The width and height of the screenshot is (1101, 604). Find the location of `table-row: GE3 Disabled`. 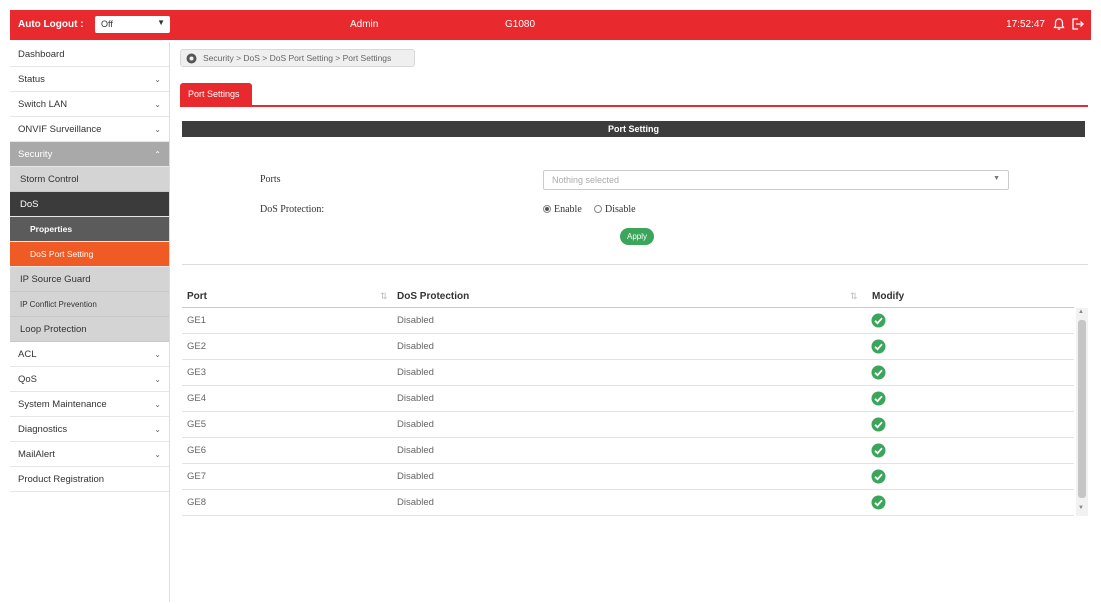

table-row: GE3 Disabled is located at coordinates (628, 373).